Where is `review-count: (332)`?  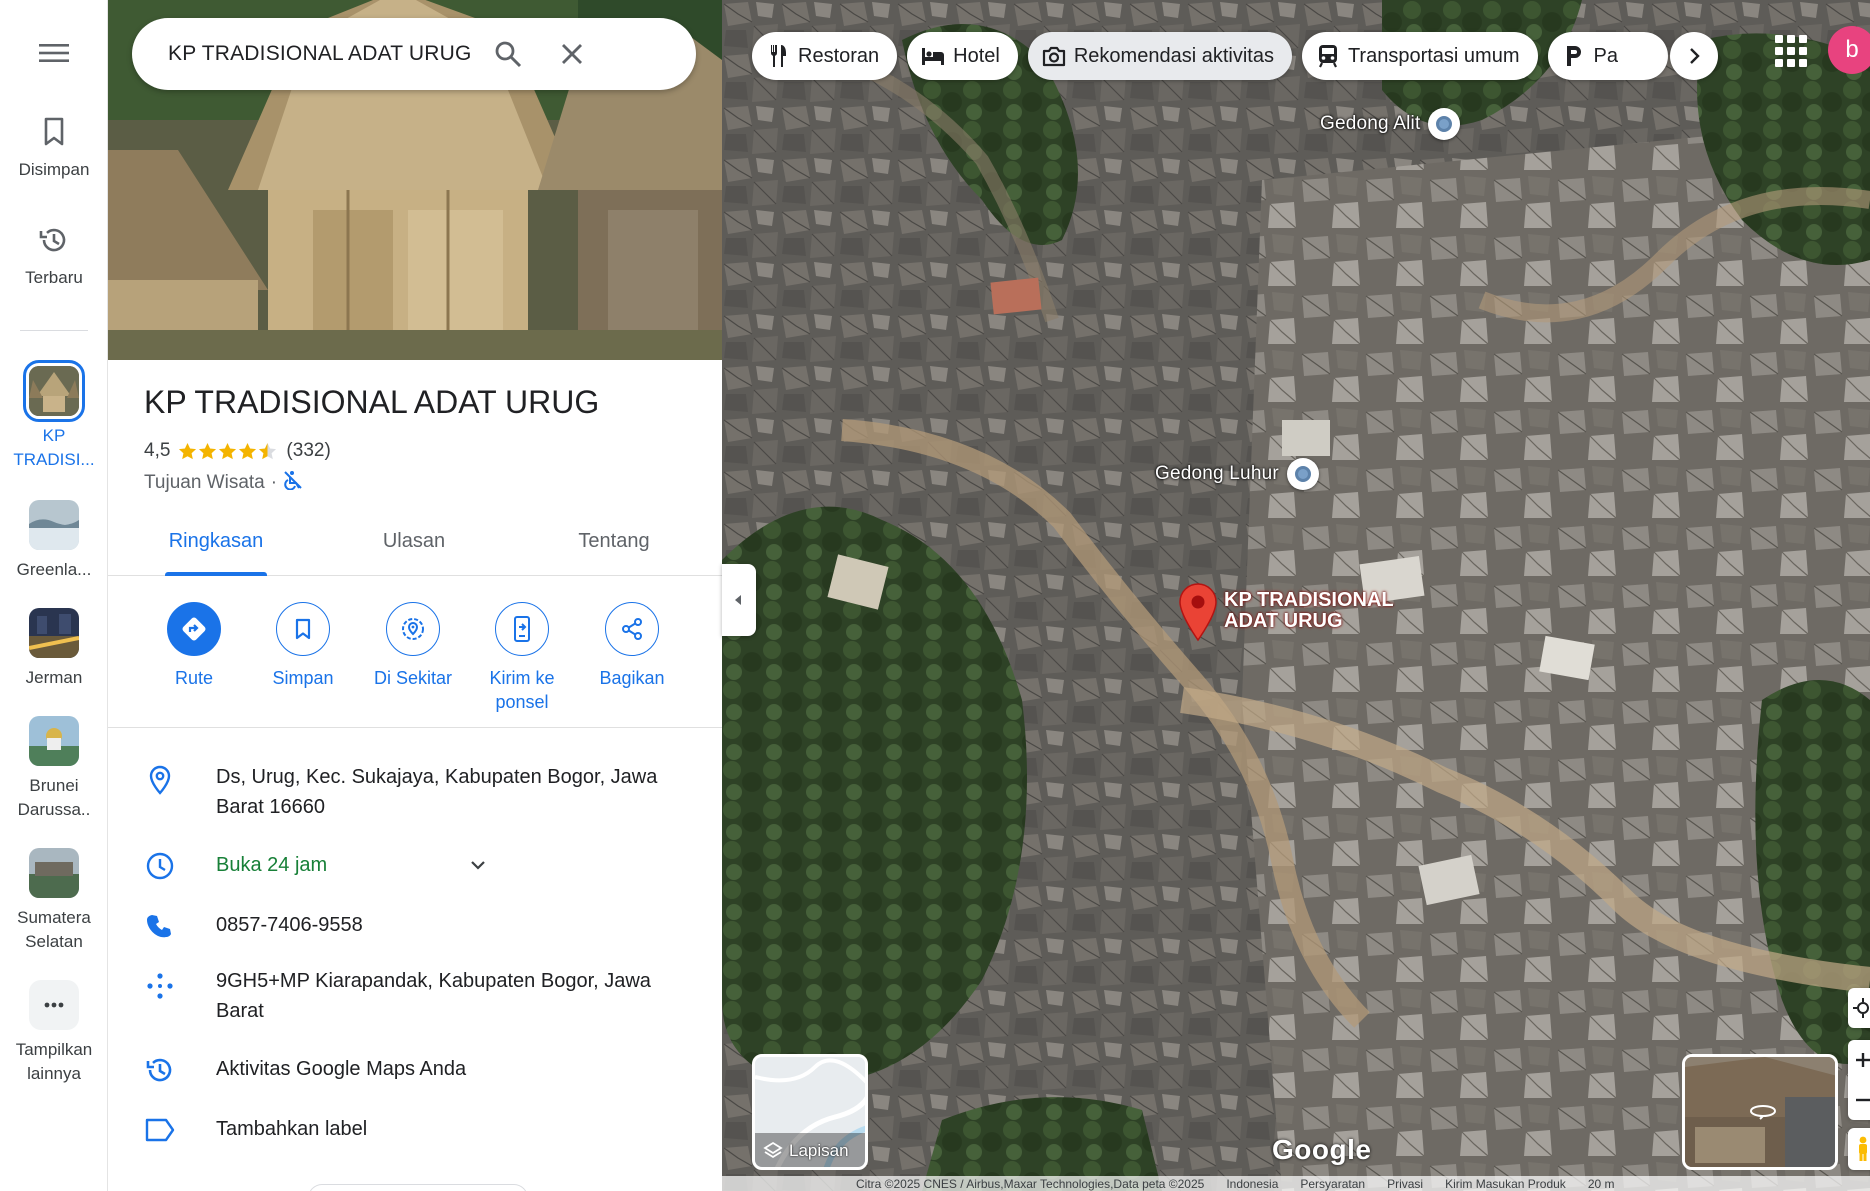
review-count: (332) is located at coordinates (308, 451).